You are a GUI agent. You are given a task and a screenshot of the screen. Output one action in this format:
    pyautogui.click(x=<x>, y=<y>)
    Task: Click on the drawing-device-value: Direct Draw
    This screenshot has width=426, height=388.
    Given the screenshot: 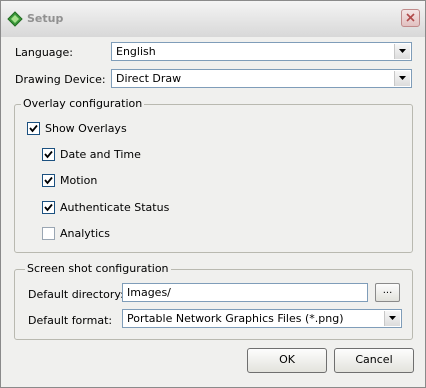 What is the action you would take?
    pyautogui.click(x=149, y=78)
    